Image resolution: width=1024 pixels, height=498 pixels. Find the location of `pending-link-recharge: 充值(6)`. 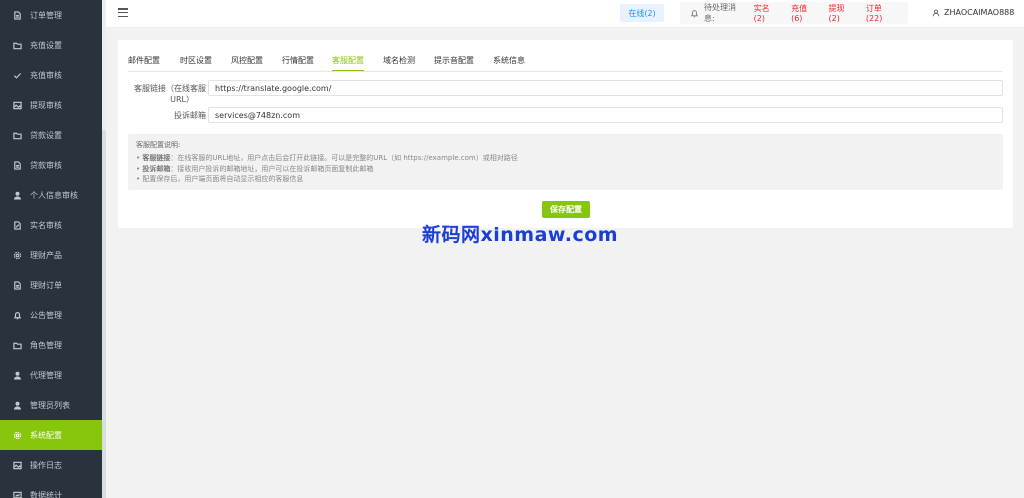

pending-link-recharge: 充值(6) is located at coordinates (803, 13).